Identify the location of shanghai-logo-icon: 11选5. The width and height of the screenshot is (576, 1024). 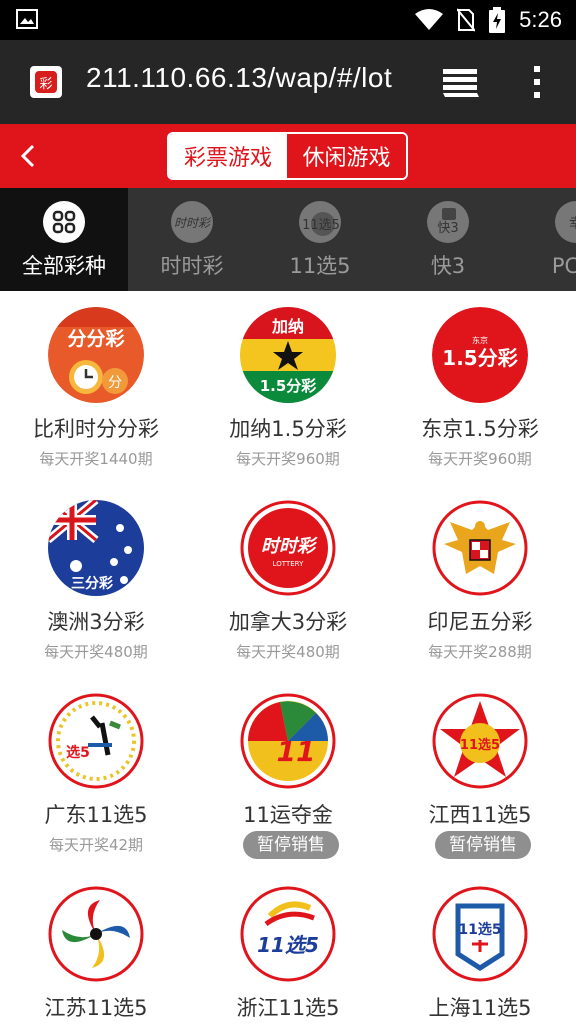
(480, 934).